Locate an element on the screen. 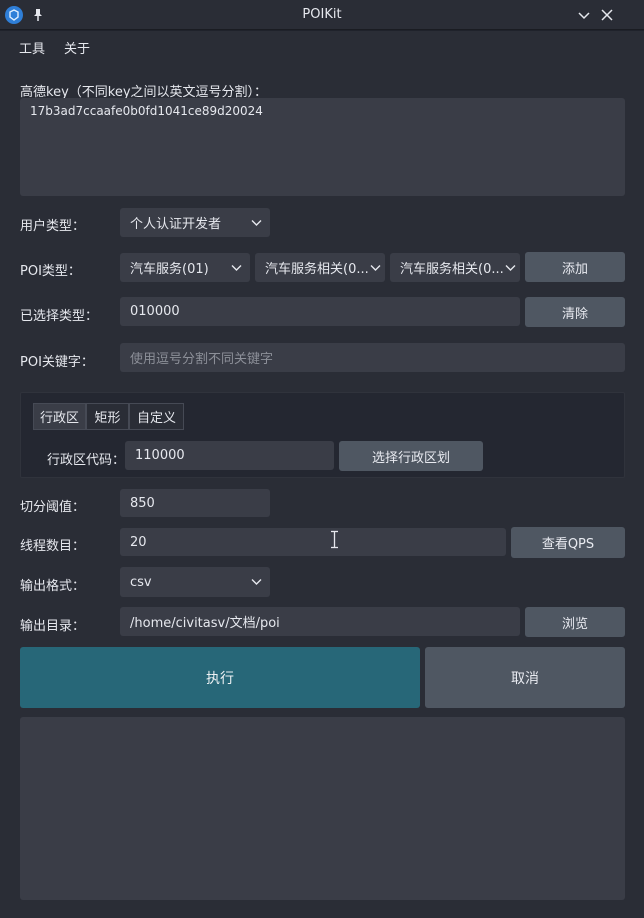  threshold-field: 850 is located at coordinates (195, 503).